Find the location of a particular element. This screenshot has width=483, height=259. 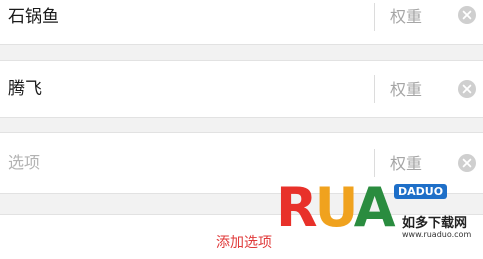

watermark-logo: RUA DADUO 如多下载网 www.ruaduo.com is located at coordinates (374, 218).